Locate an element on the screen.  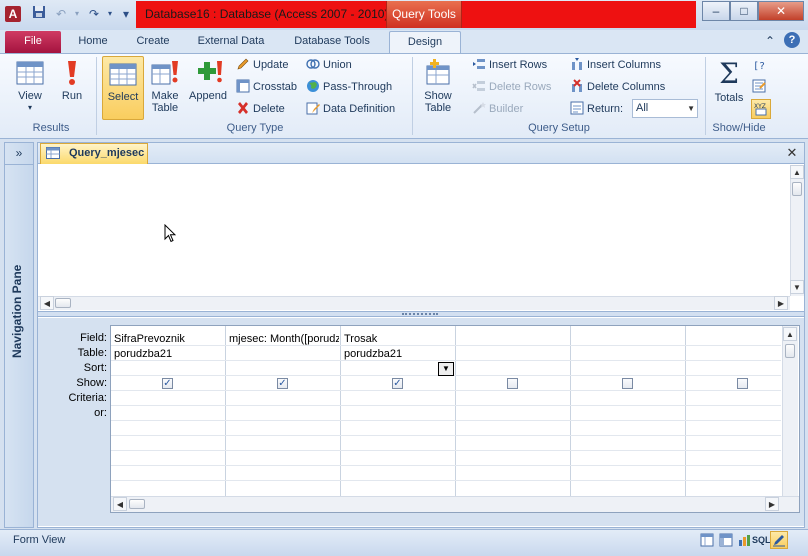
datasheet-view-button is located at coordinates (707, 540).